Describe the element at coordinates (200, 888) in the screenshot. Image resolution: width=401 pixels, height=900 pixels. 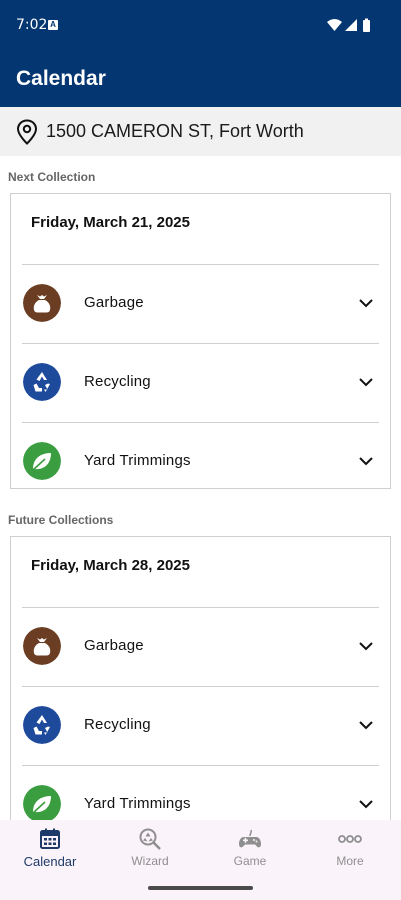
I see `home-indicator` at that location.